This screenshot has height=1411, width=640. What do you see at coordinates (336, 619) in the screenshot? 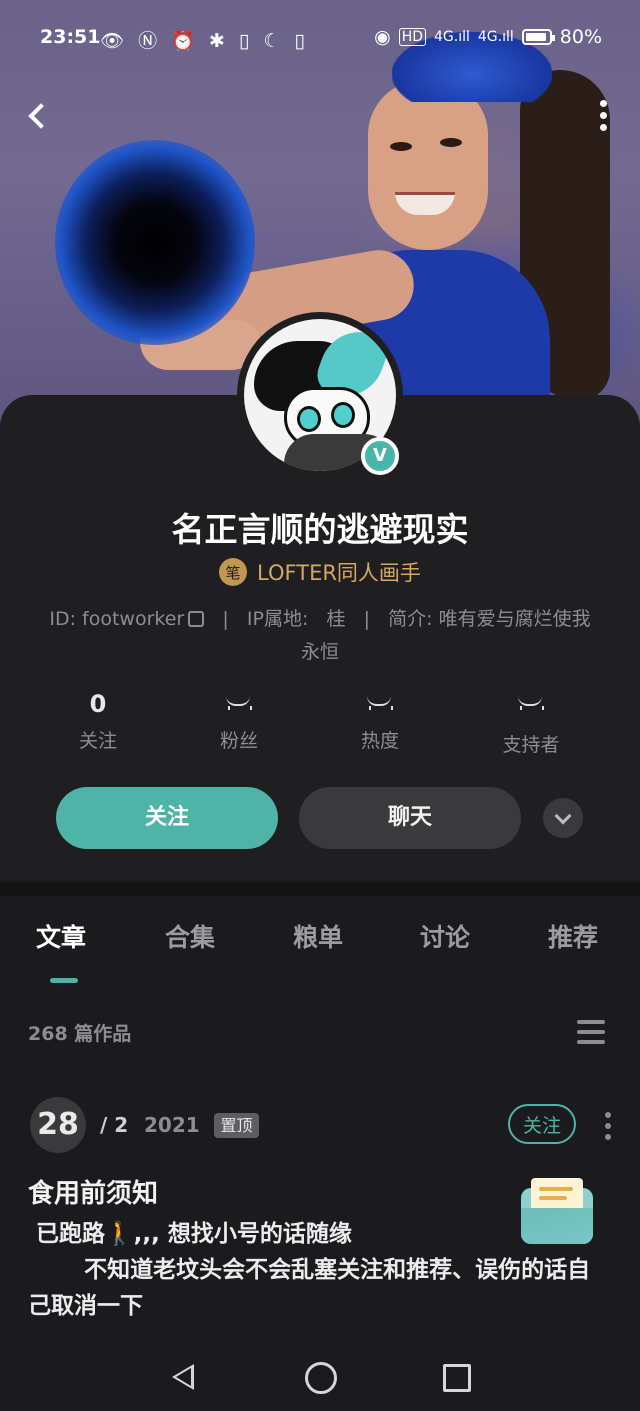
I see `ip-location: 桂` at bounding box center [336, 619].